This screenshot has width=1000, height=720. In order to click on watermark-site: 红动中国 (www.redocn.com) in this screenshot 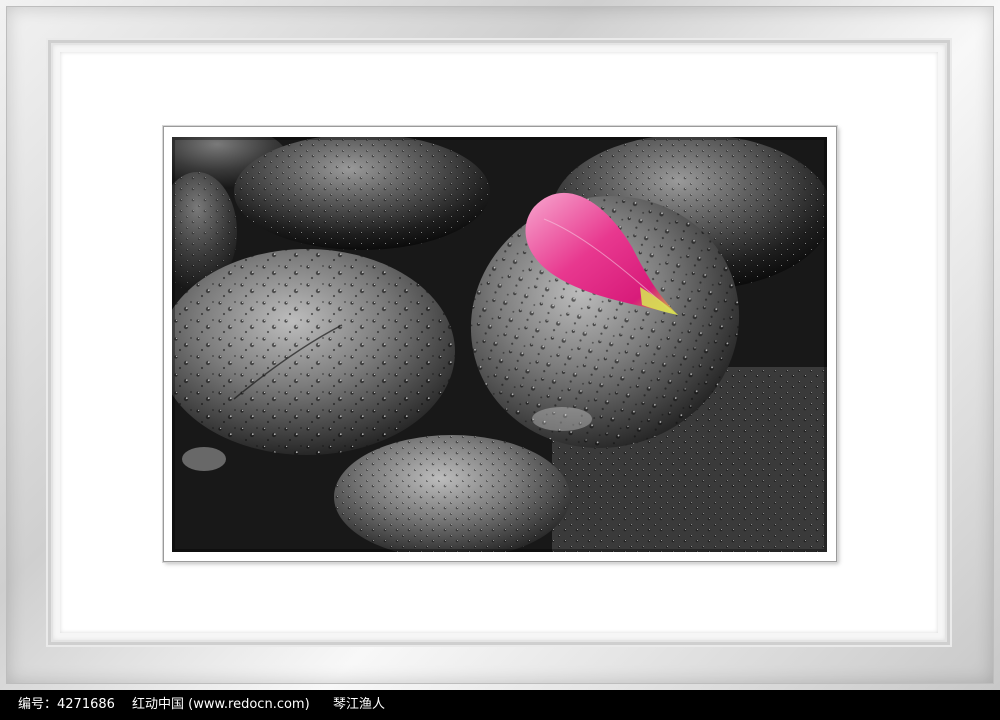, I will do `click(221, 704)`.